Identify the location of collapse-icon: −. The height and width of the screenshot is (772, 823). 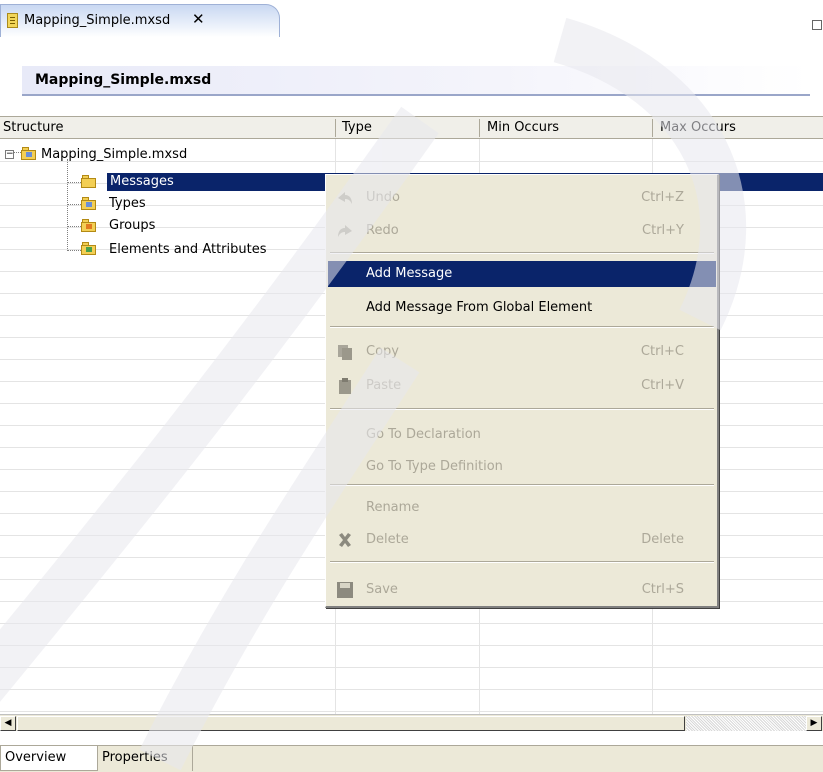
(9, 154).